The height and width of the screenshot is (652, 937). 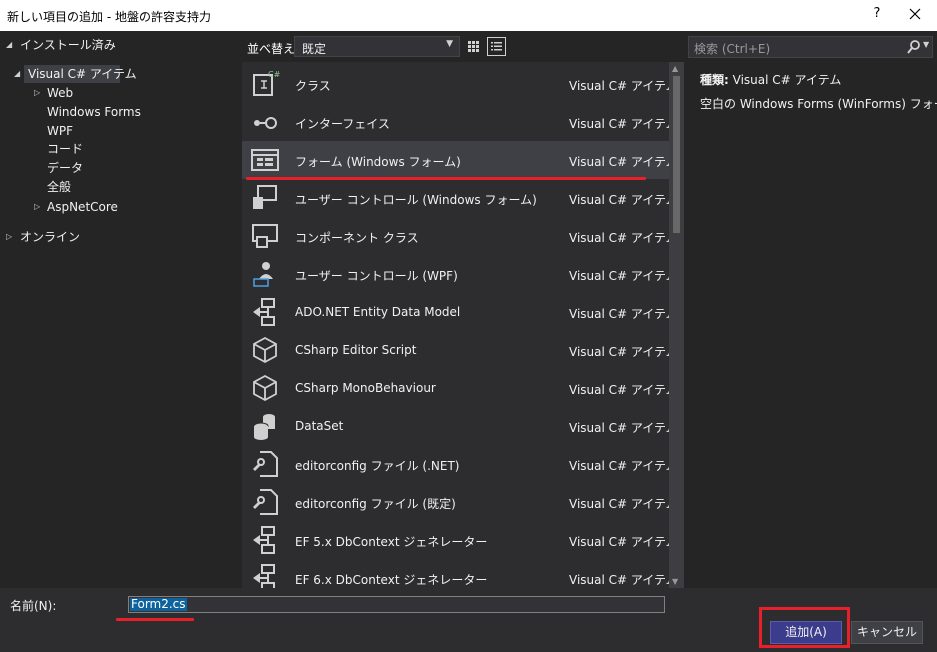 I want to click on search-placeholder: 検索 (Ctrl+E), so click(x=732, y=49).